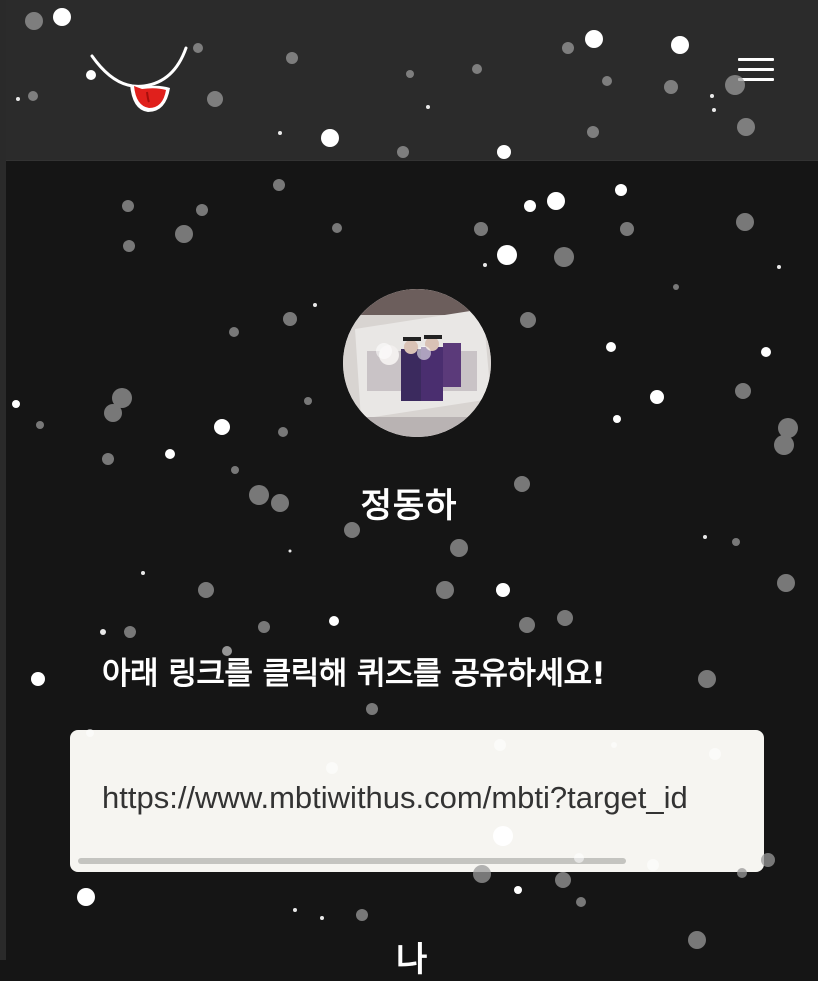 This screenshot has width=818, height=981. Describe the element at coordinates (412, 960) in the screenshot. I see `next-section-title: 나` at that location.